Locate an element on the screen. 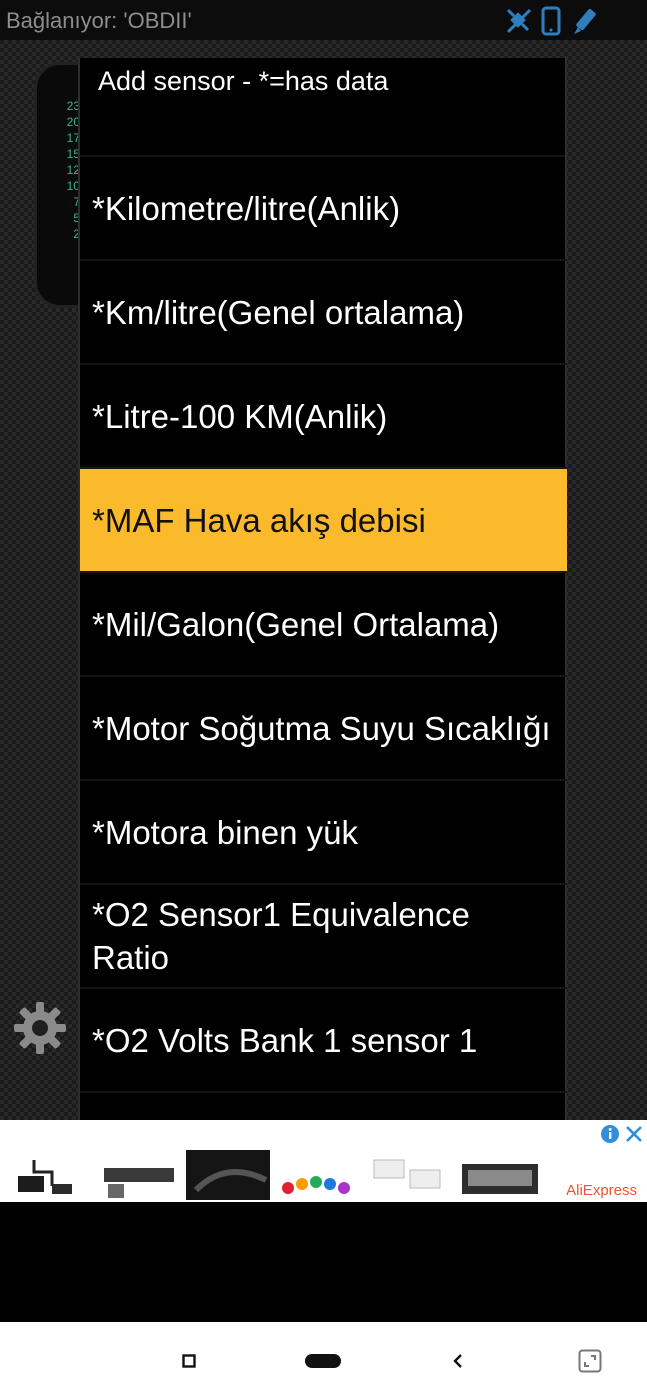 Image resolution: width=647 pixels, height=1400 pixels. gauge-tick: 20 is located at coordinates (73, 122).